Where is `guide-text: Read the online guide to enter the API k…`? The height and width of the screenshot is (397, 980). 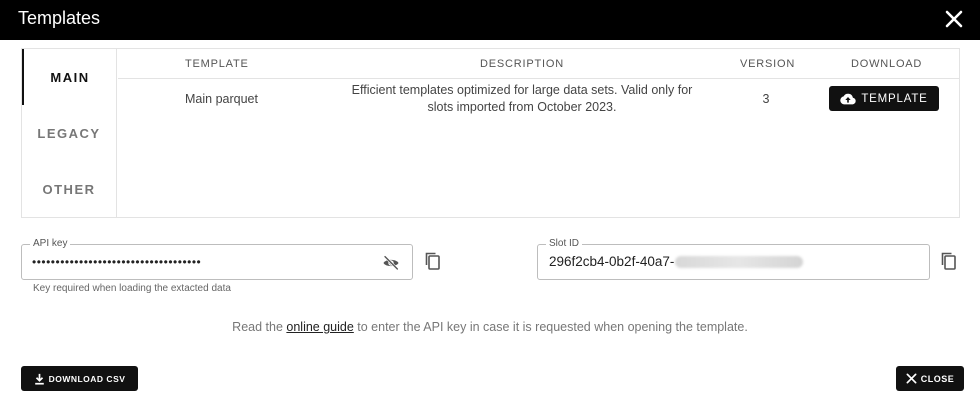 guide-text: Read the online guide to enter the API k… is located at coordinates (490, 327).